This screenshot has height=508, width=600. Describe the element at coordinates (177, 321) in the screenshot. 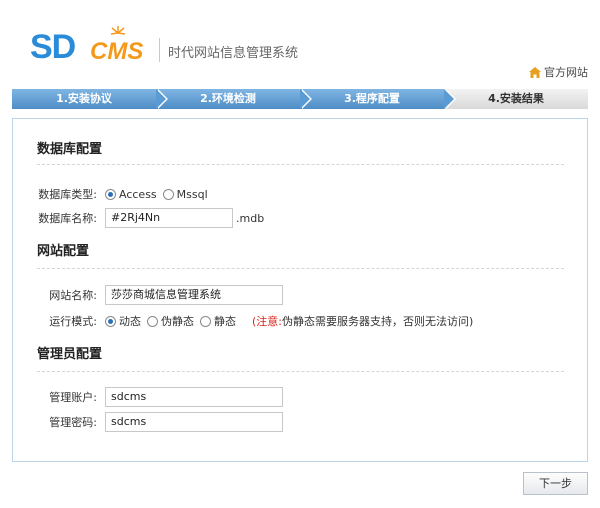

I see `run-mode-pseudo-static-label: 伪静态` at that location.